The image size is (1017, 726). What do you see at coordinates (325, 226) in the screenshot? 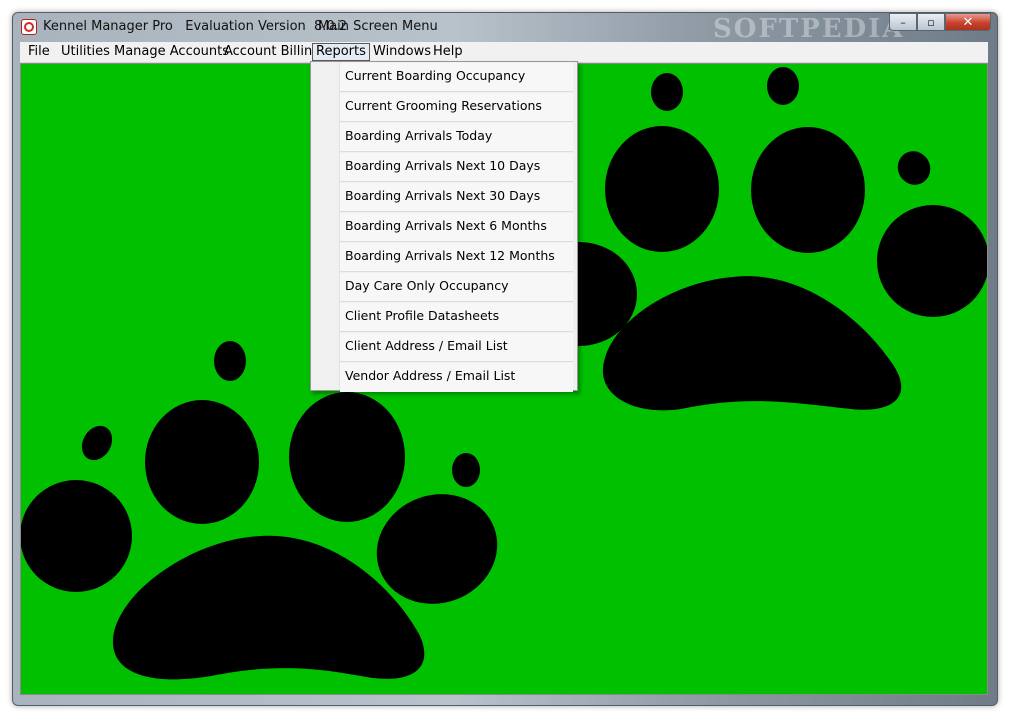
I see `menu-icon-gutter` at bounding box center [325, 226].